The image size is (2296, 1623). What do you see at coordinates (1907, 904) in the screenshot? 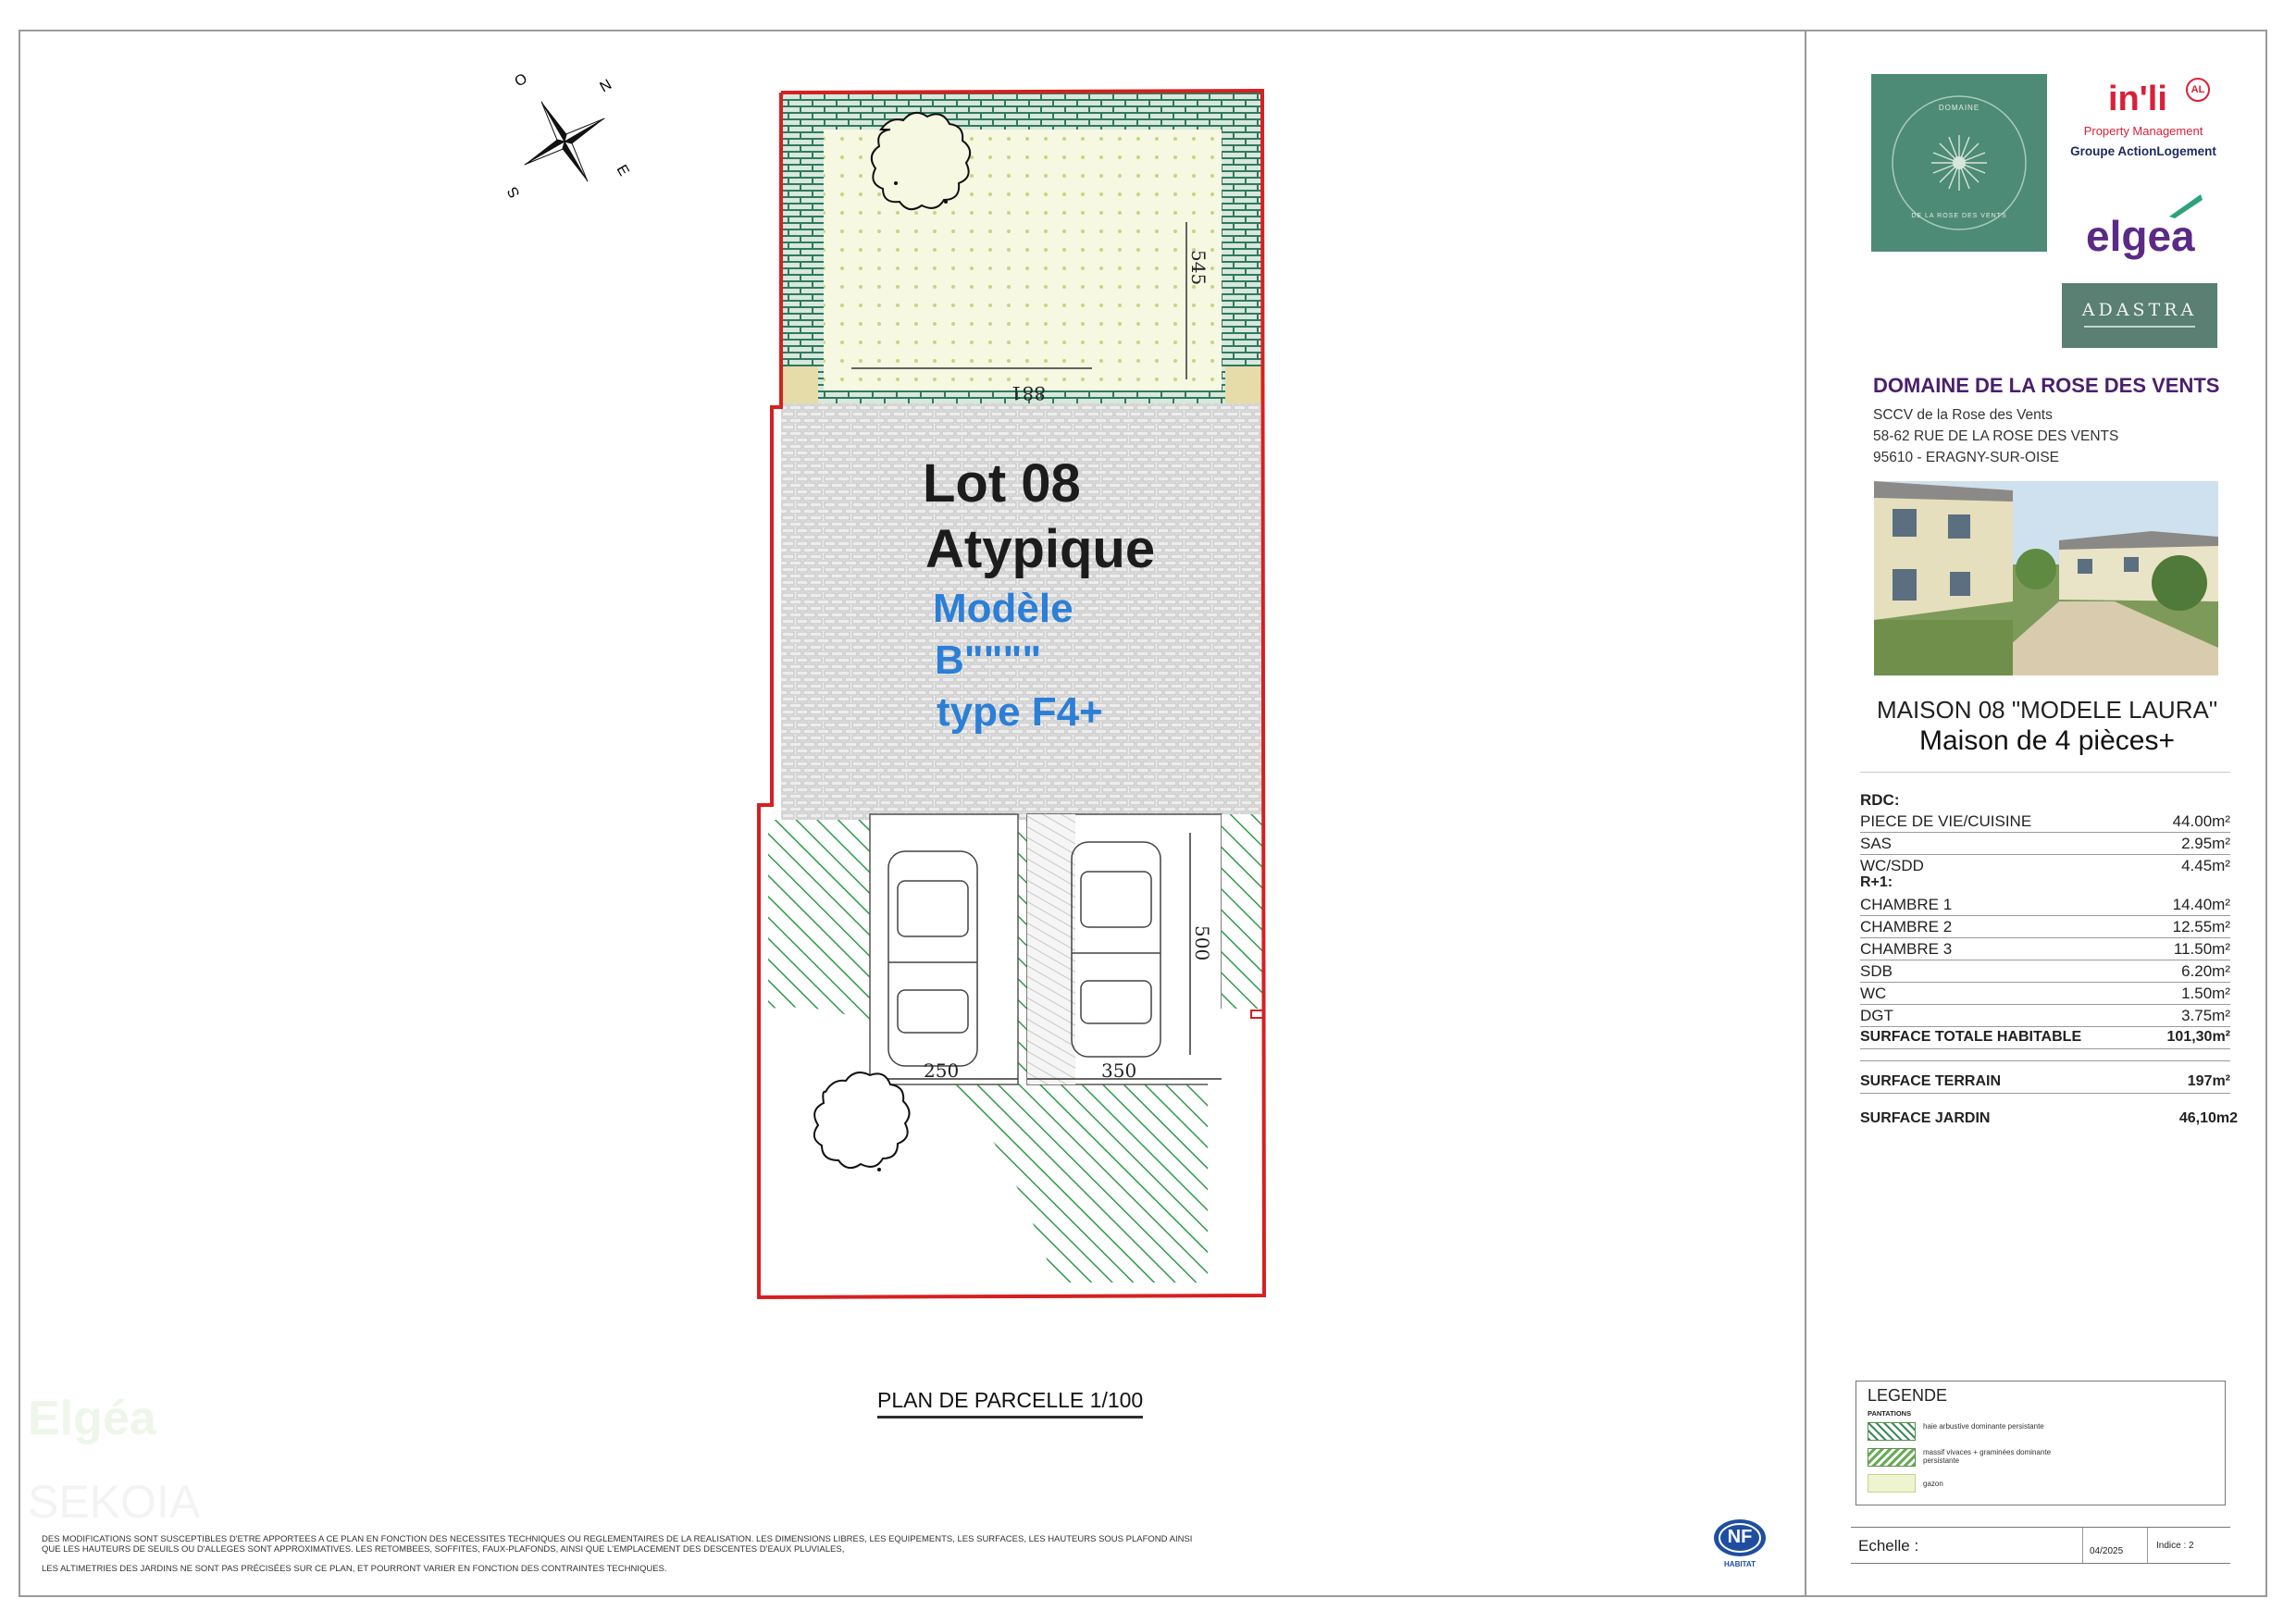
I see `area-label: CHAMBRE 1` at bounding box center [1907, 904].